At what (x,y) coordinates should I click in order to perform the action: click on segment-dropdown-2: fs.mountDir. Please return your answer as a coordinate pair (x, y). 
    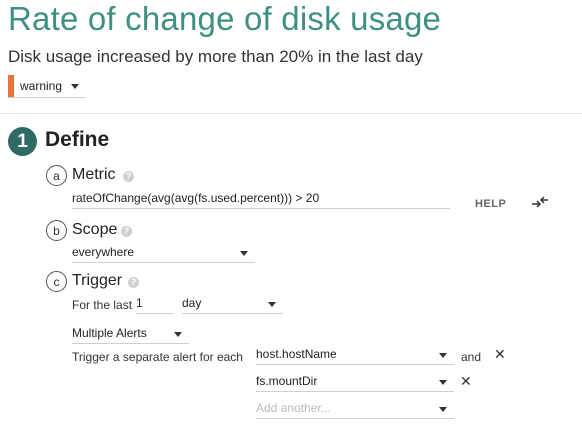
    Looking at the image, I should click on (355, 383).